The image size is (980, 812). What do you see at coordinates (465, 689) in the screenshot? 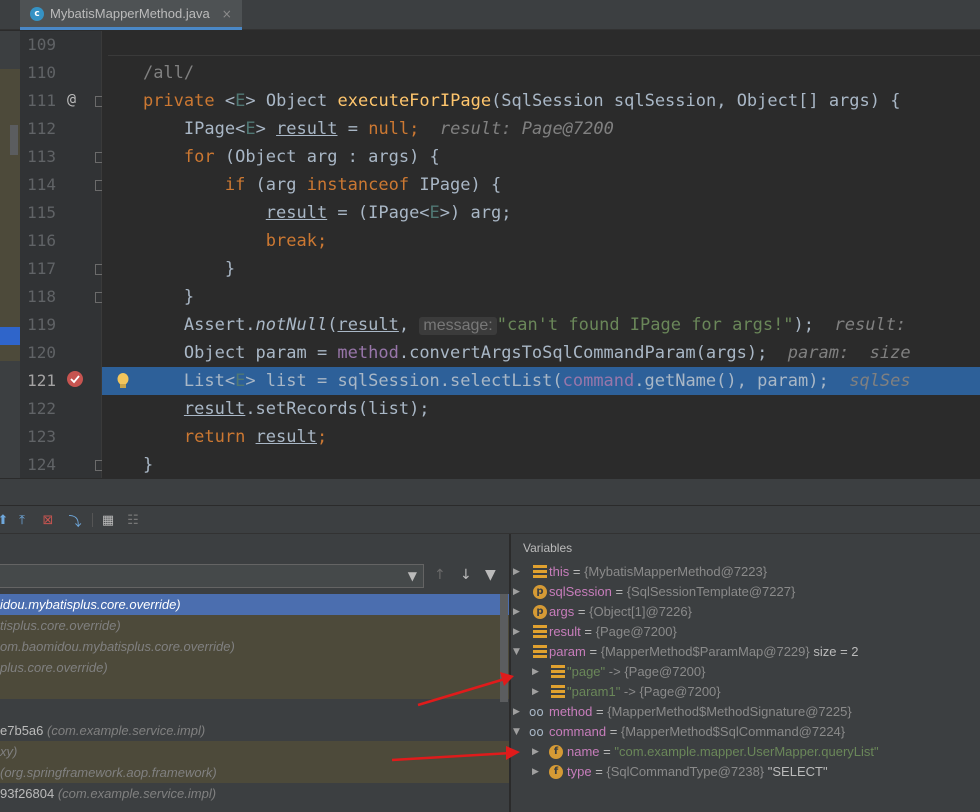
I see `arrow-to-param-entries` at bounding box center [465, 689].